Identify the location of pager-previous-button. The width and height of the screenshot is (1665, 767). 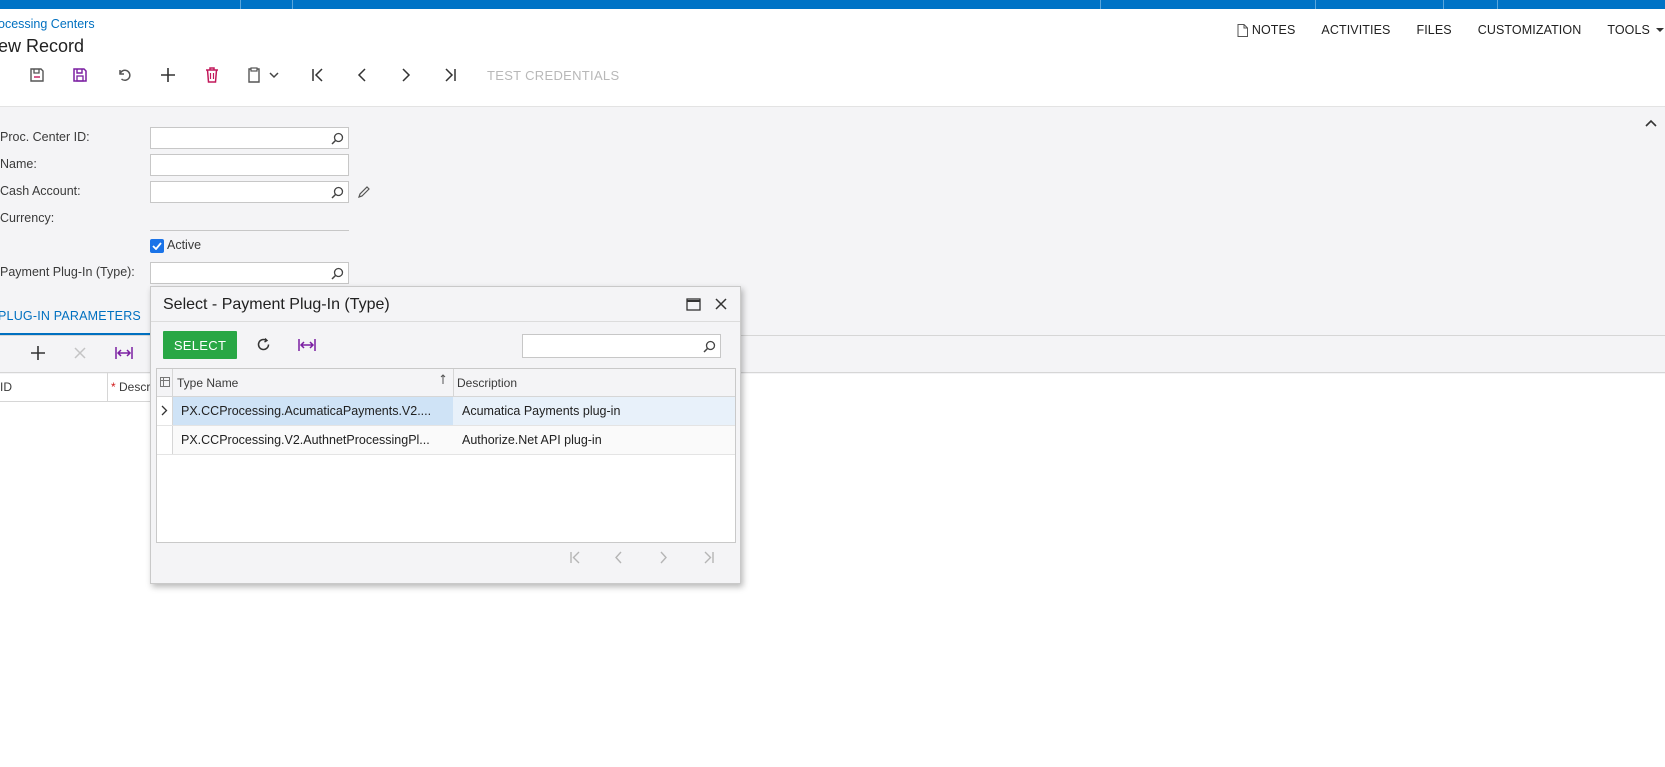
(618, 559).